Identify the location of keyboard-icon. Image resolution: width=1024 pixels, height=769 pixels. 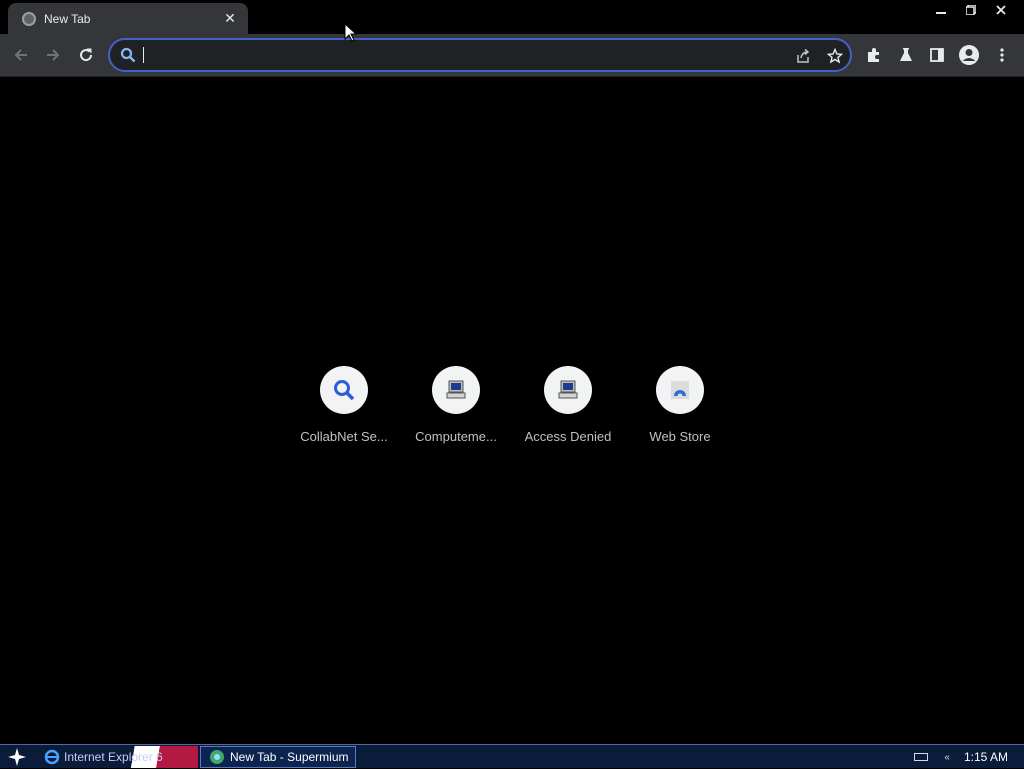
(921, 757).